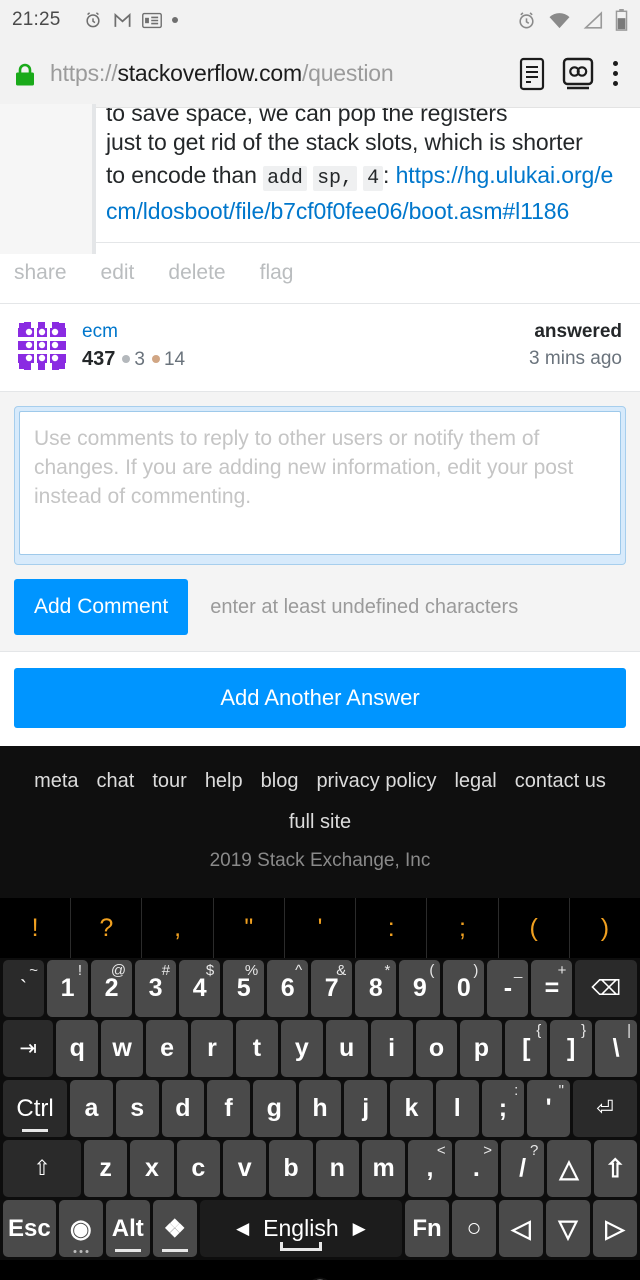  What do you see at coordinates (68, 988) in the screenshot?
I see `key-1: 1!` at bounding box center [68, 988].